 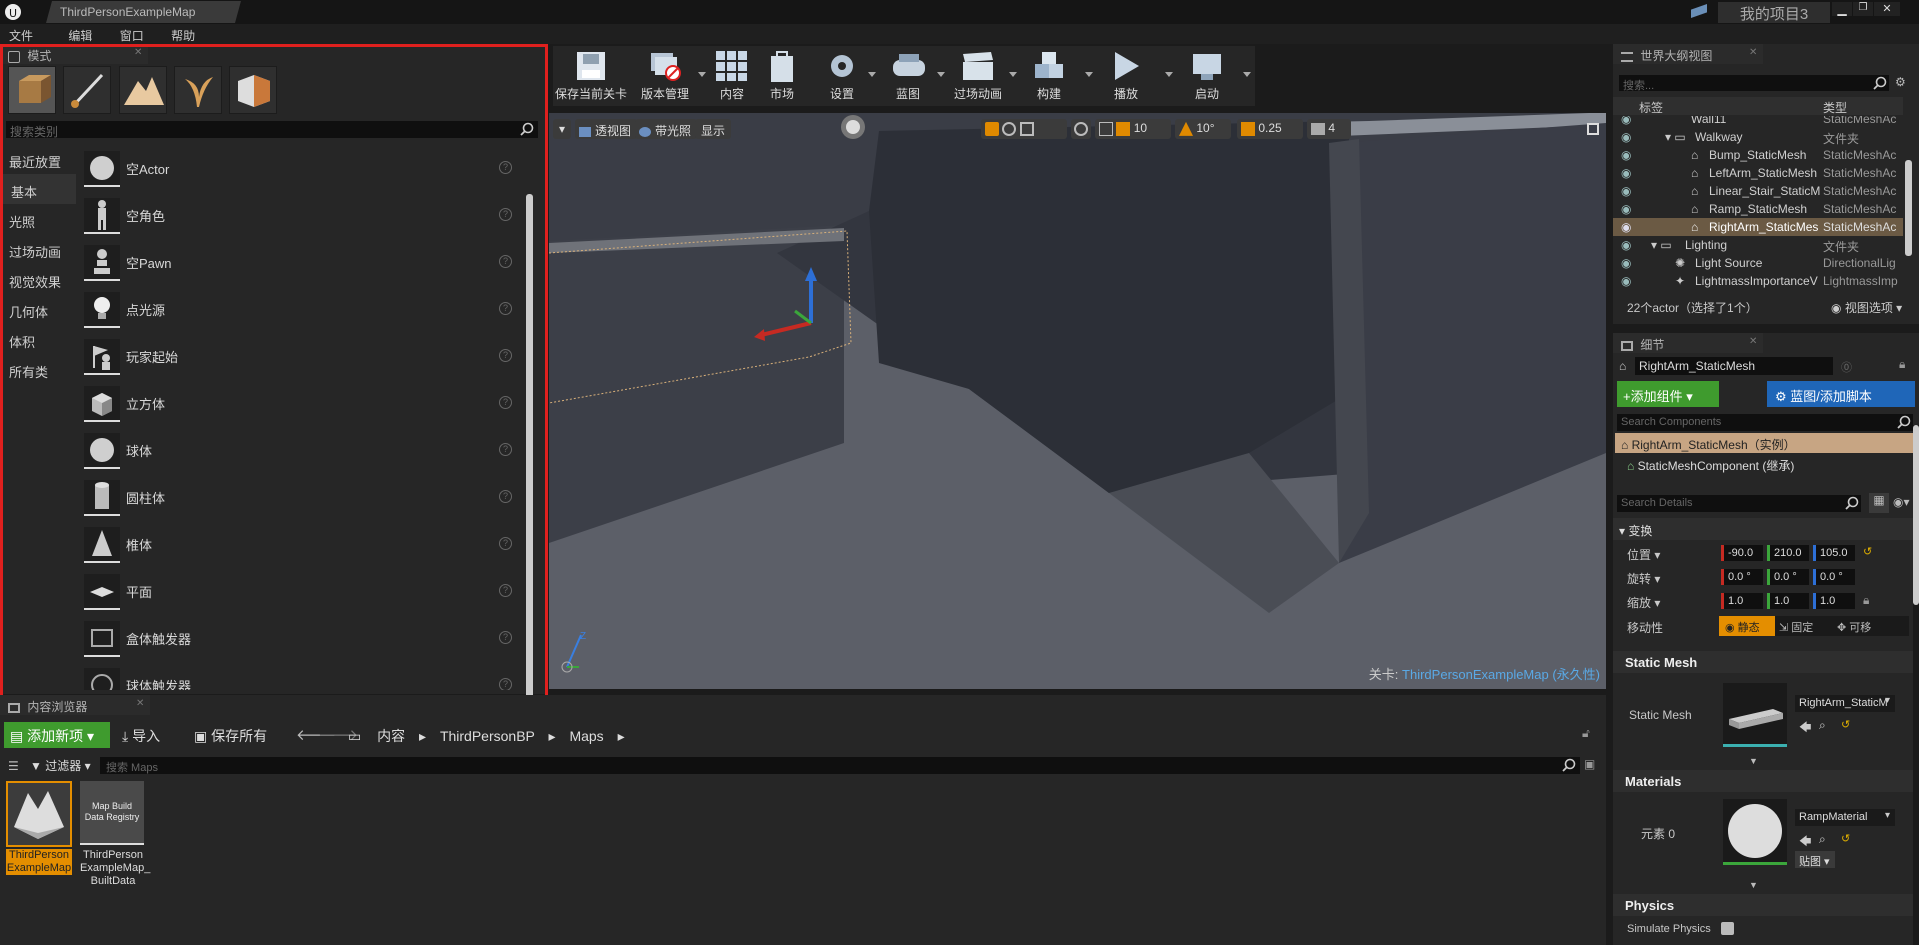 What do you see at coordinates (1247, 74) in the screenshot?
I see `launch-dropdown-icon` at bounding box center [1247, 74].